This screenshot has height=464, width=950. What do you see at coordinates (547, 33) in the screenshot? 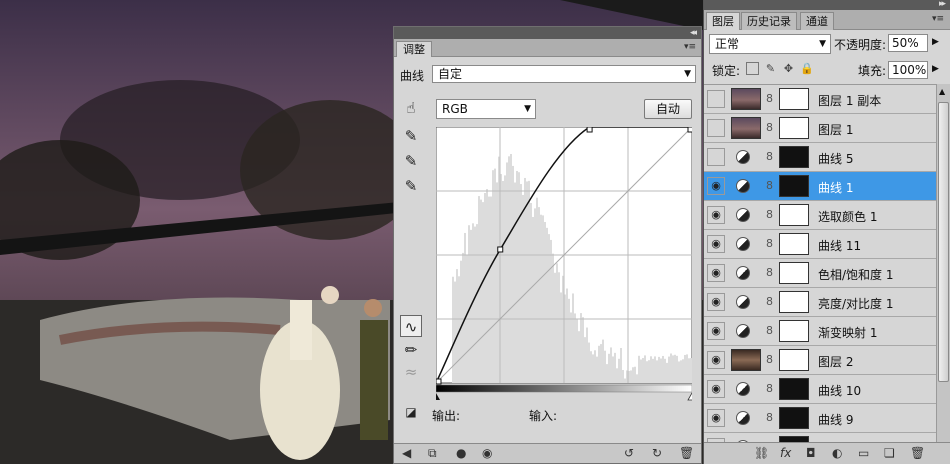
I see `adjustments-titlebar: ◂◂` at bounding box center [547, 33].